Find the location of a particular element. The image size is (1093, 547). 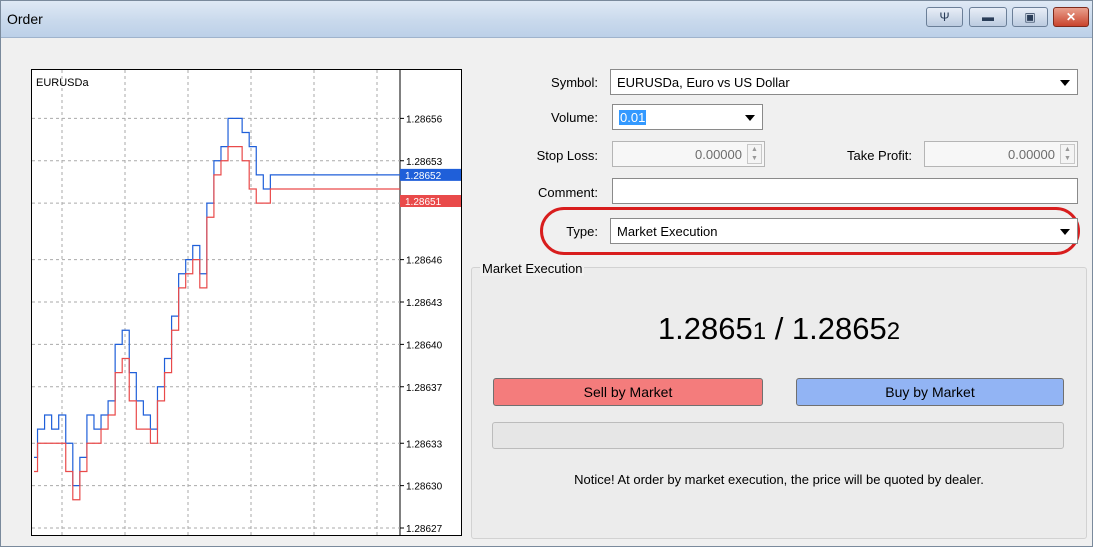

close-icon: ✕ is located at coordinates (1071, 17).